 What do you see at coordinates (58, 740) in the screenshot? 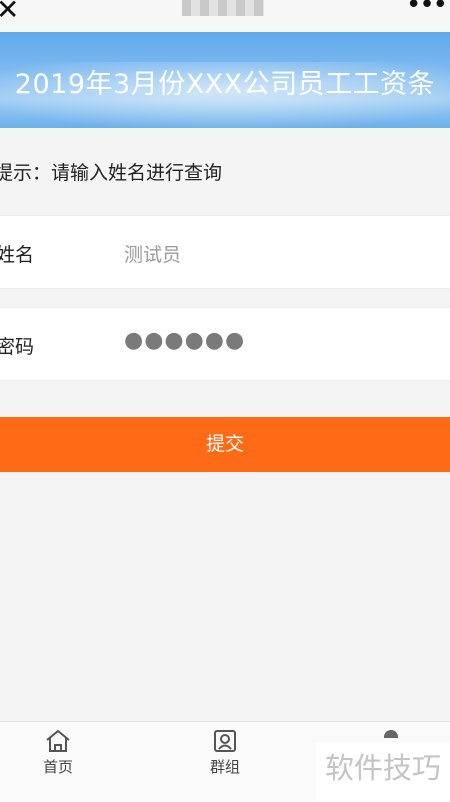
I see `home-icon` at bounding box center [58, 740].